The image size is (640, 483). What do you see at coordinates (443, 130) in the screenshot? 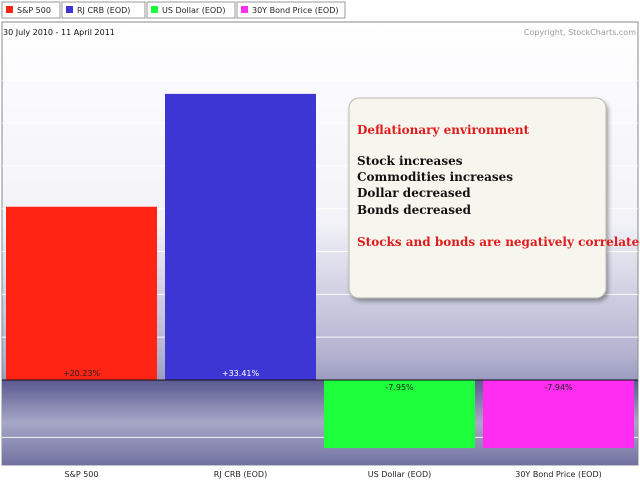
I see `annotation-title: Deflationary environment` at bounding box center [443, 130].